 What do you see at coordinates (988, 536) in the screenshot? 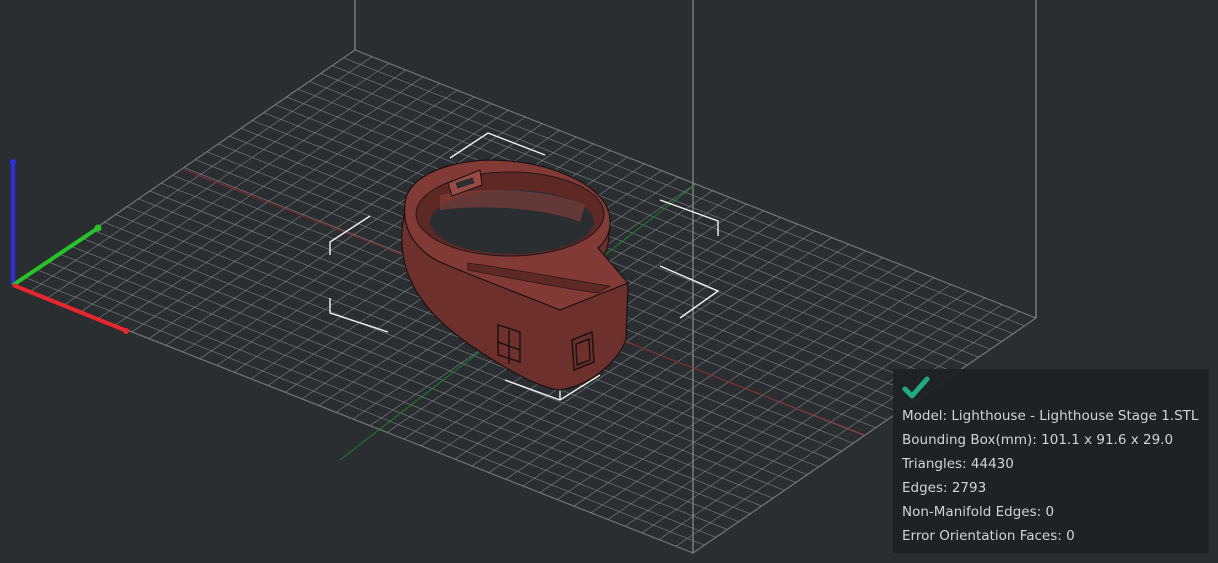
I see `error-orientation-faces-text: Error Orientation Faces: 0` at bounding box center [988, 536].